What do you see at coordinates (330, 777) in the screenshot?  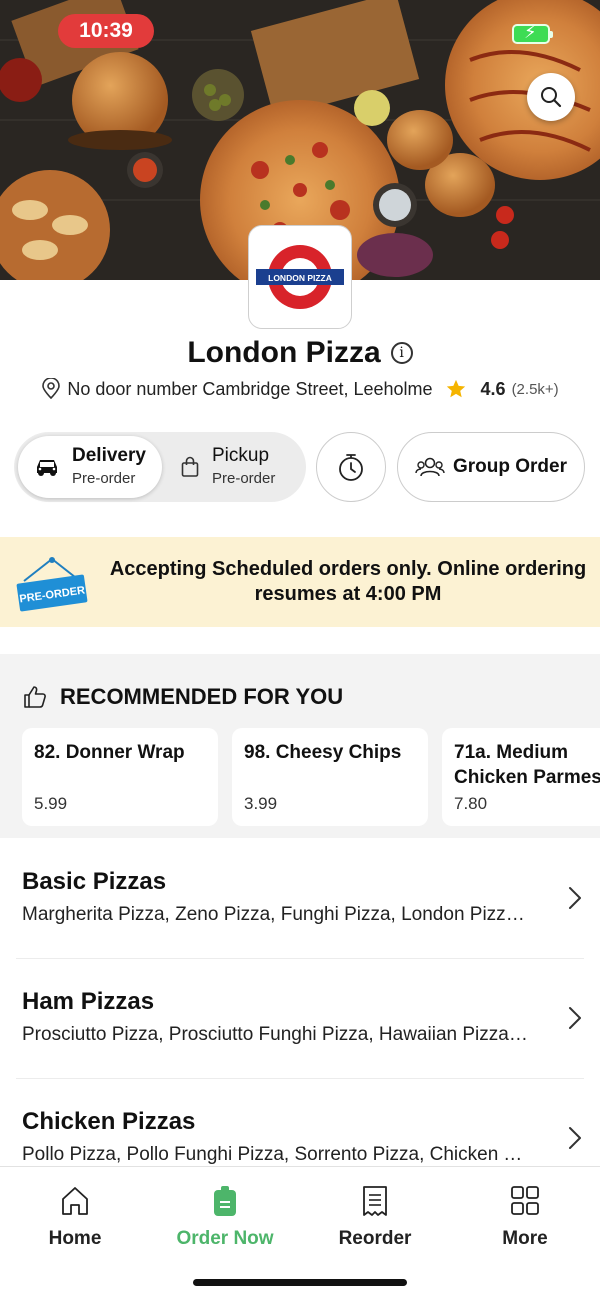 I see `recommended-item-card: 98. Cheesy Chips 3.99` at bounding box center [330, 777].